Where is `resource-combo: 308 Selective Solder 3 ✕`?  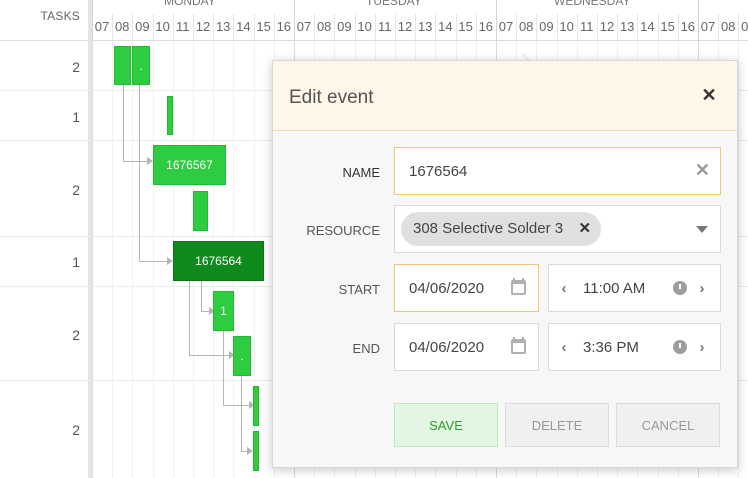
resource-combo: 308 Selective Solder 3 ✕ is located at coordinates (557, 229).